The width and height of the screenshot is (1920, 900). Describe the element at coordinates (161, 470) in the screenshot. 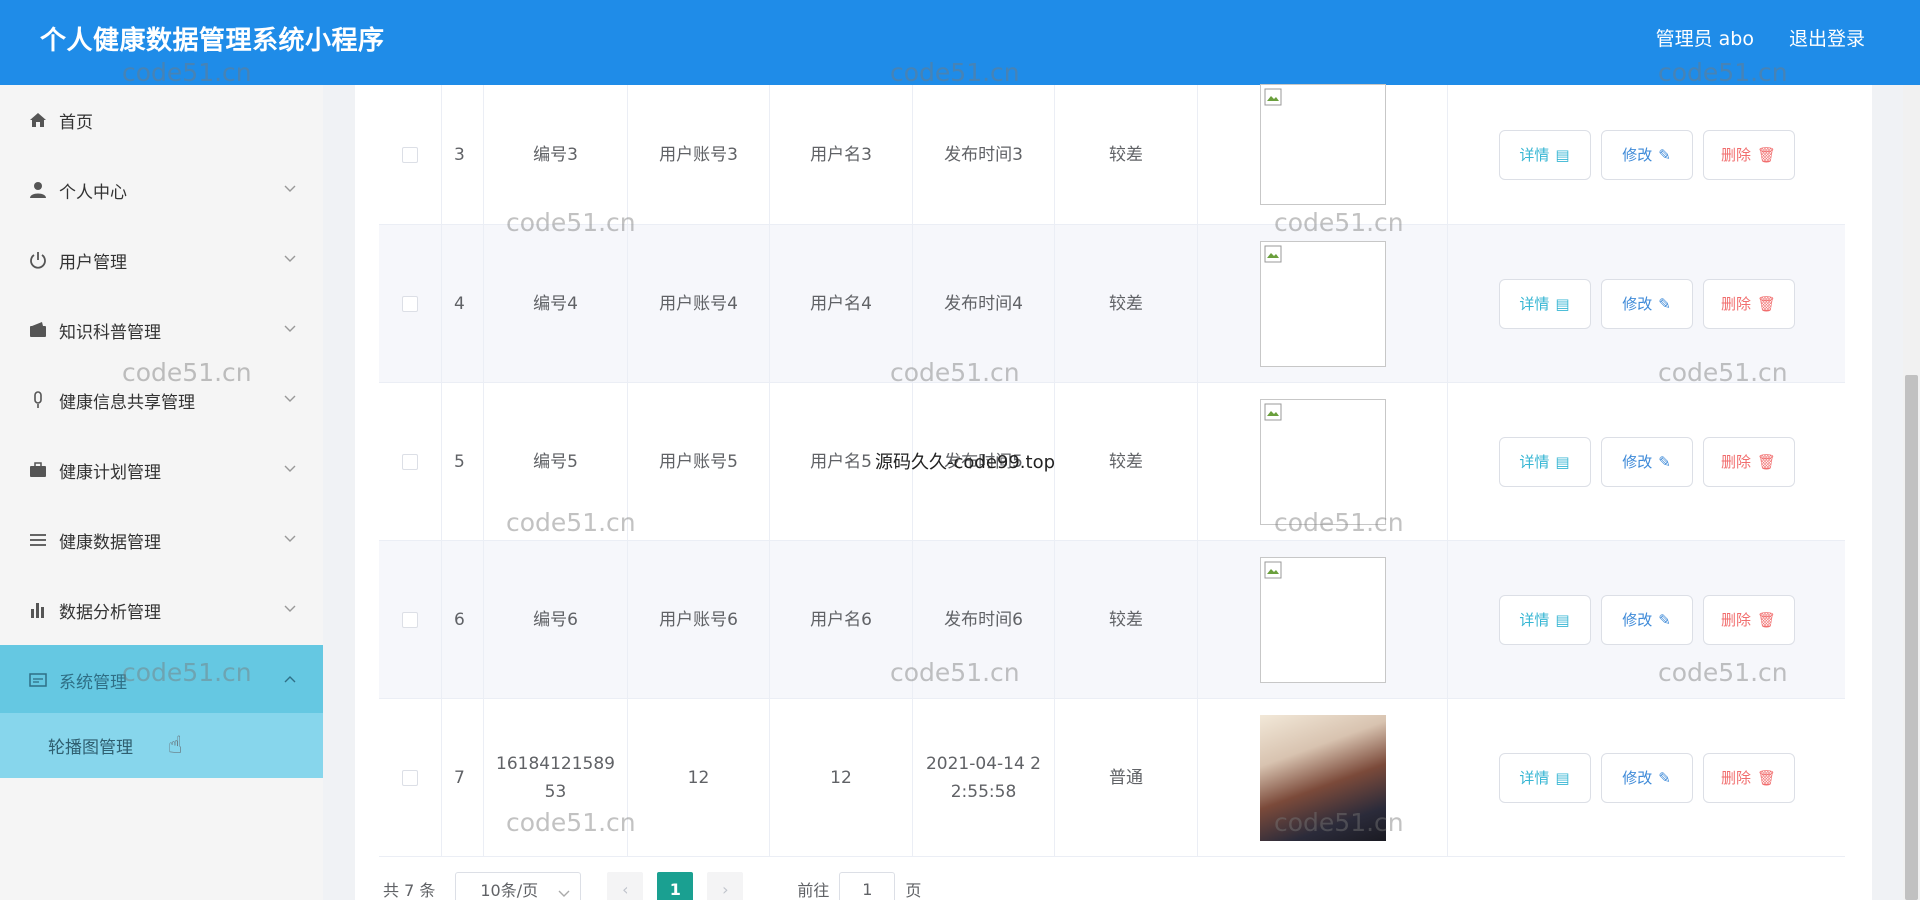

I see `sidebar-item-health-plan: 健康计划管理` at that location.